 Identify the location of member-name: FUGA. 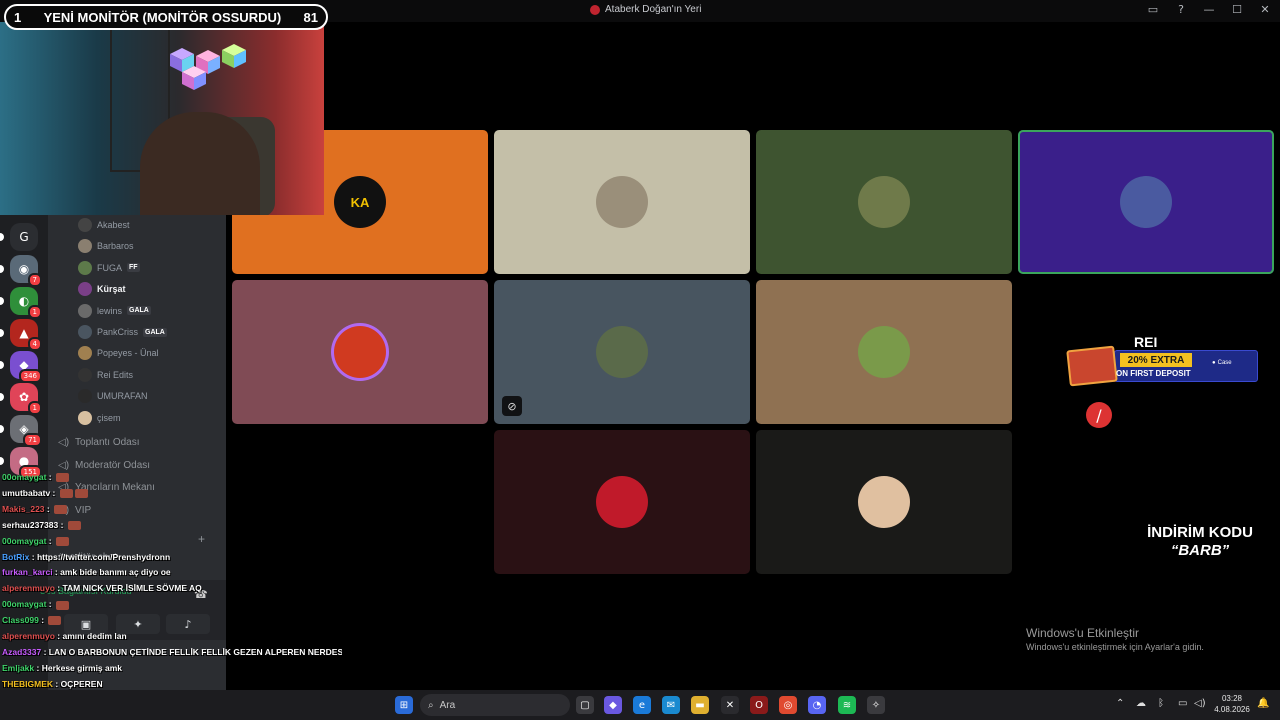
(110, 267).